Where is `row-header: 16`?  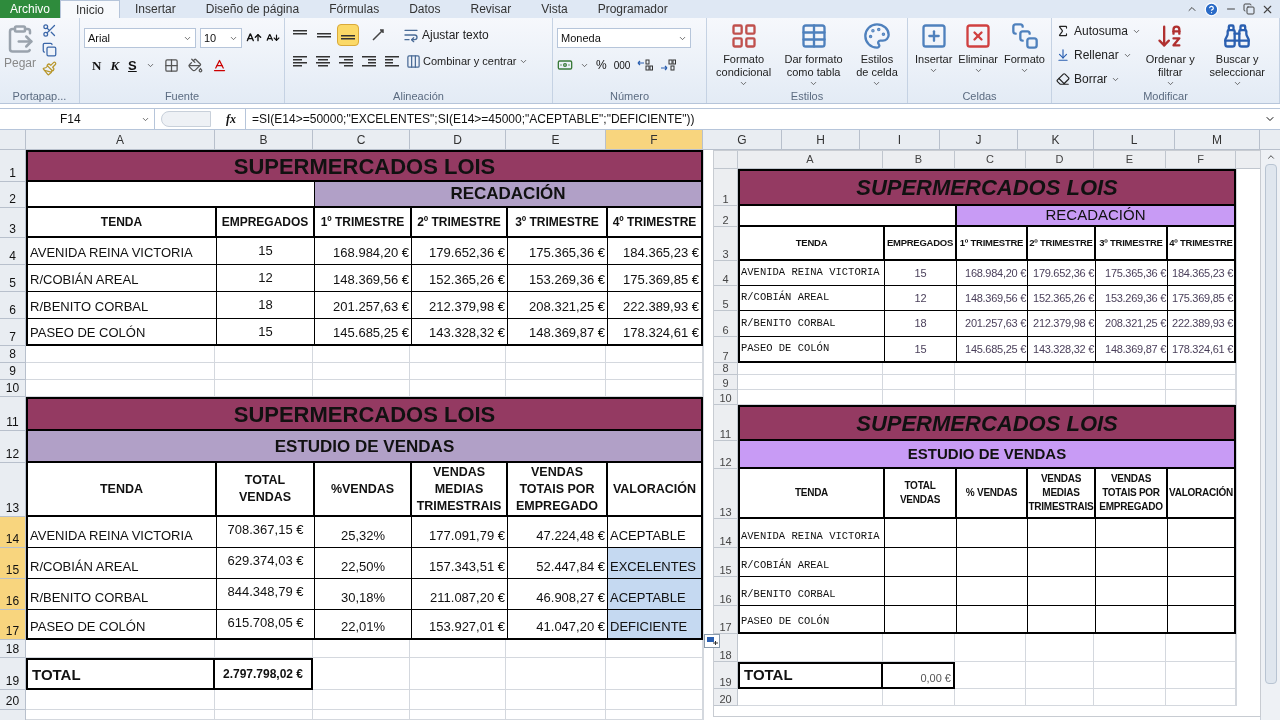
row-header: 16 is located at coordinates (13, 594).